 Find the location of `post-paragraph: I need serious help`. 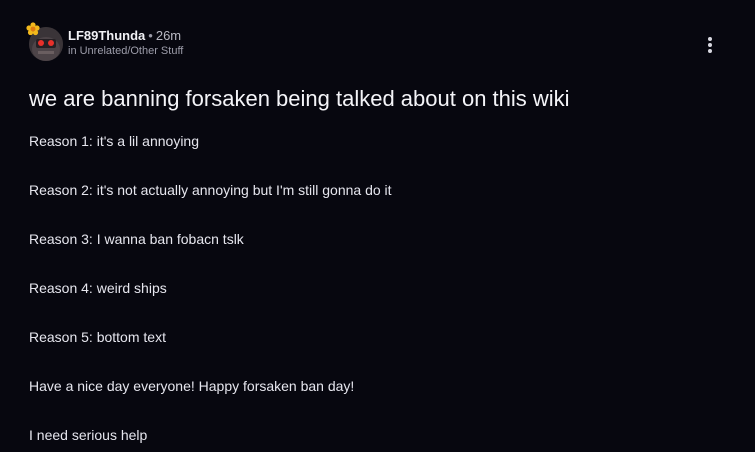

post-paragraph: I need serious help is located at coordinates (88, 435).